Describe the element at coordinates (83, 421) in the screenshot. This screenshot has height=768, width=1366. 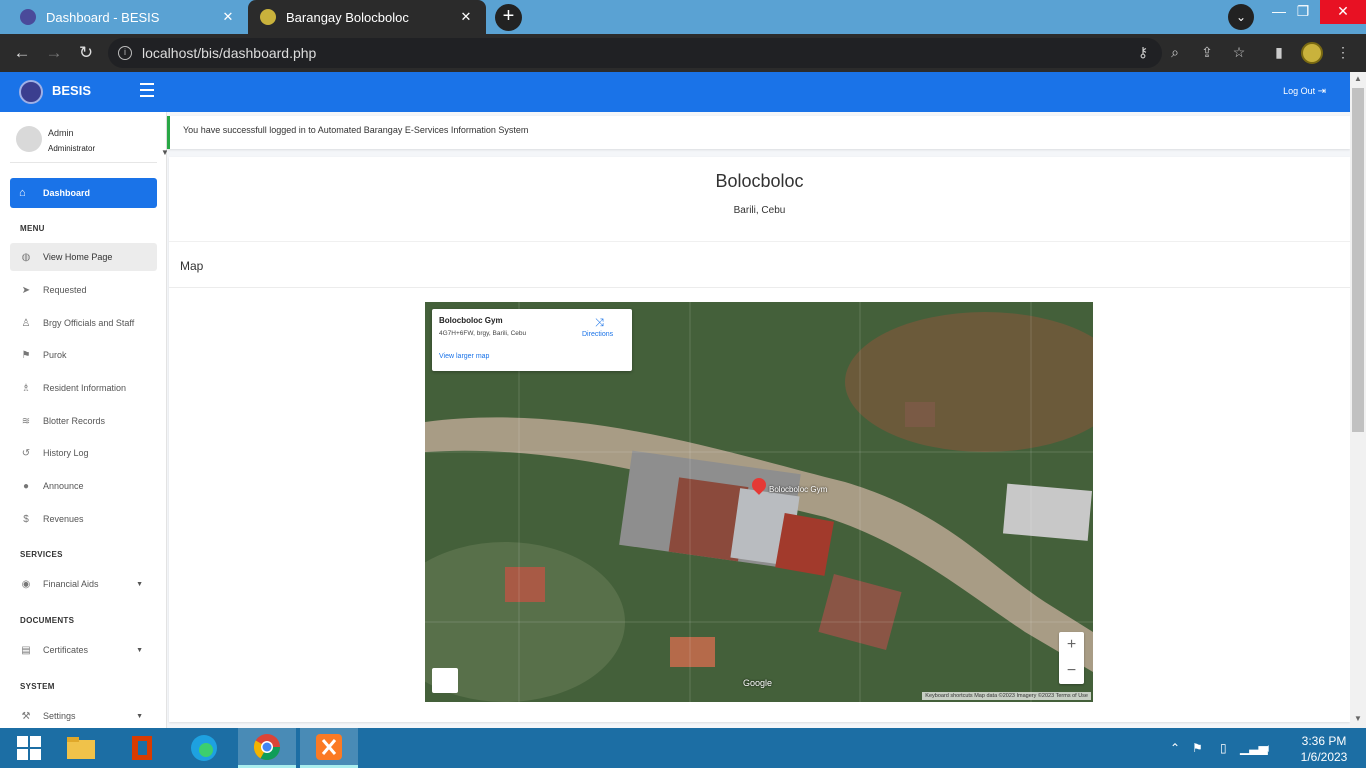
I see `sidebar-item-blotter-records: ≋ Blotter Records` at that location.